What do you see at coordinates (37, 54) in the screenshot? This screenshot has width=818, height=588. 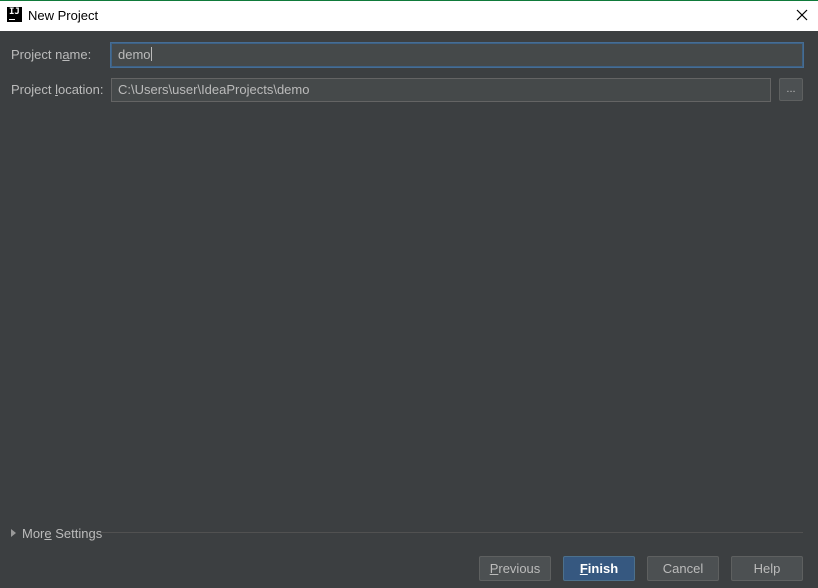 I see `project-name-label-part1: Project n` at bounding box center [37, 54].